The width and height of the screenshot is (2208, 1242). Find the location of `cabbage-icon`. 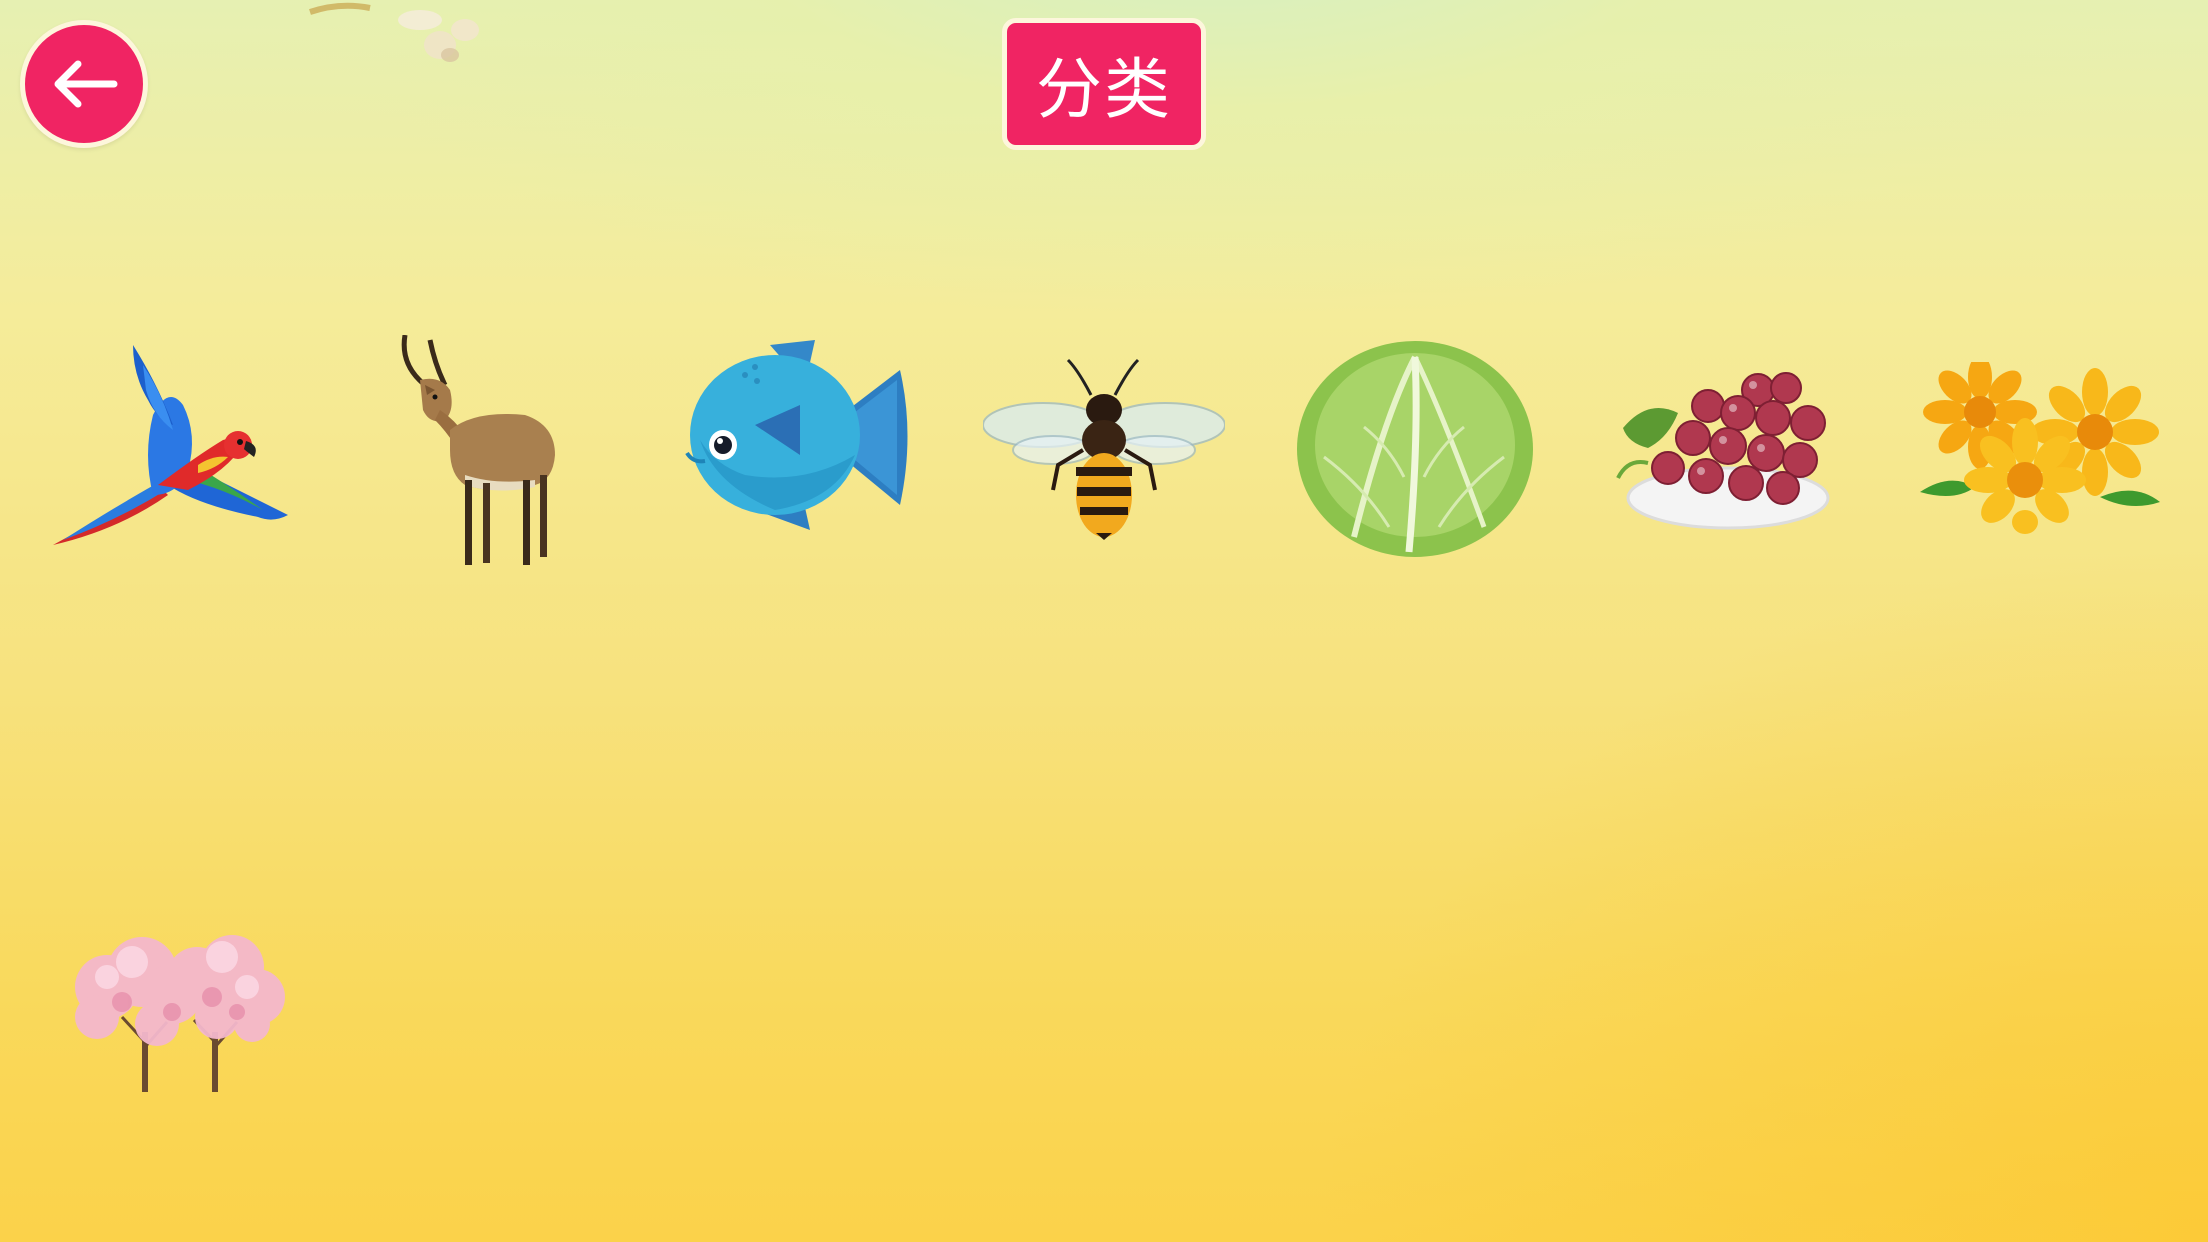

cabbage-icon is located at coordinates (1415, 448).